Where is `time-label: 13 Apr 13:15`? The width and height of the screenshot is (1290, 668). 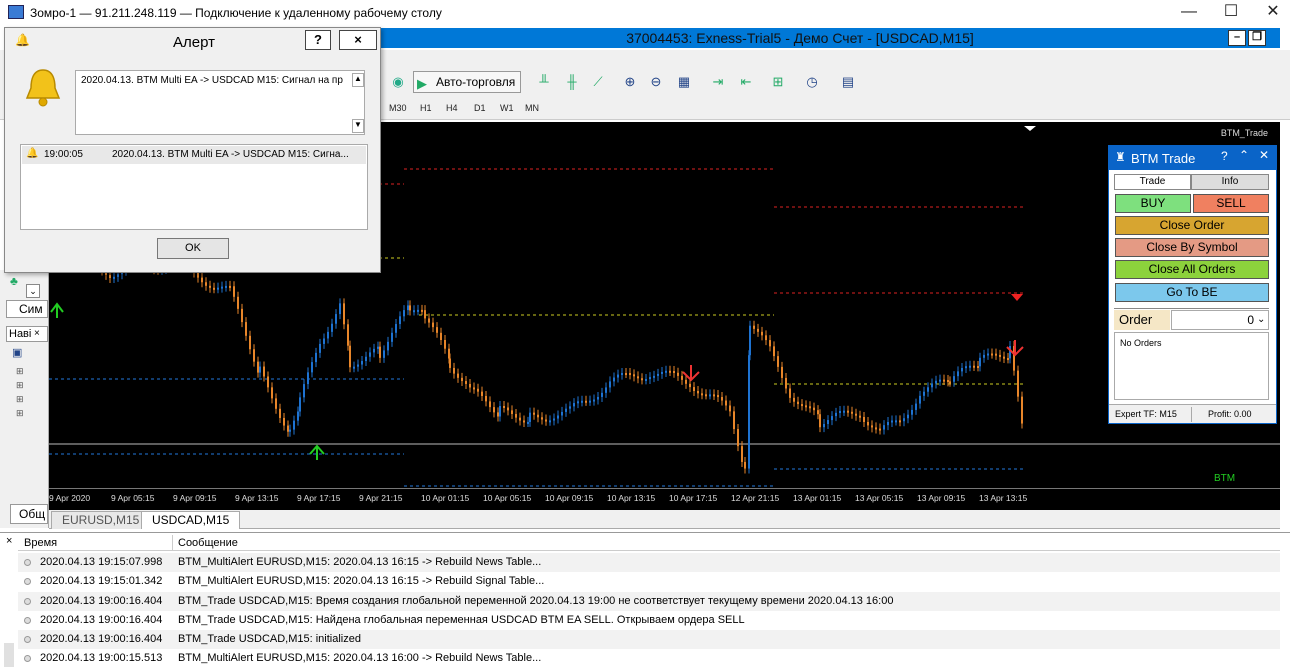 time-label: 13 Apr 13:15 is located at coordinates (1003, 498).